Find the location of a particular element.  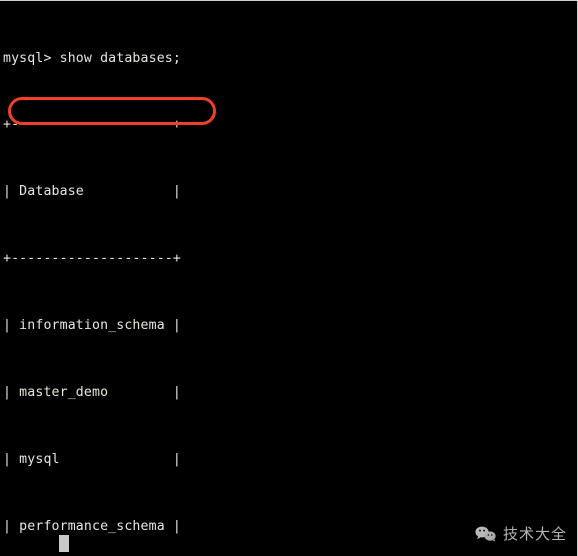

terminal-line: mysql> show databases; is located at coordinates (92, 58).